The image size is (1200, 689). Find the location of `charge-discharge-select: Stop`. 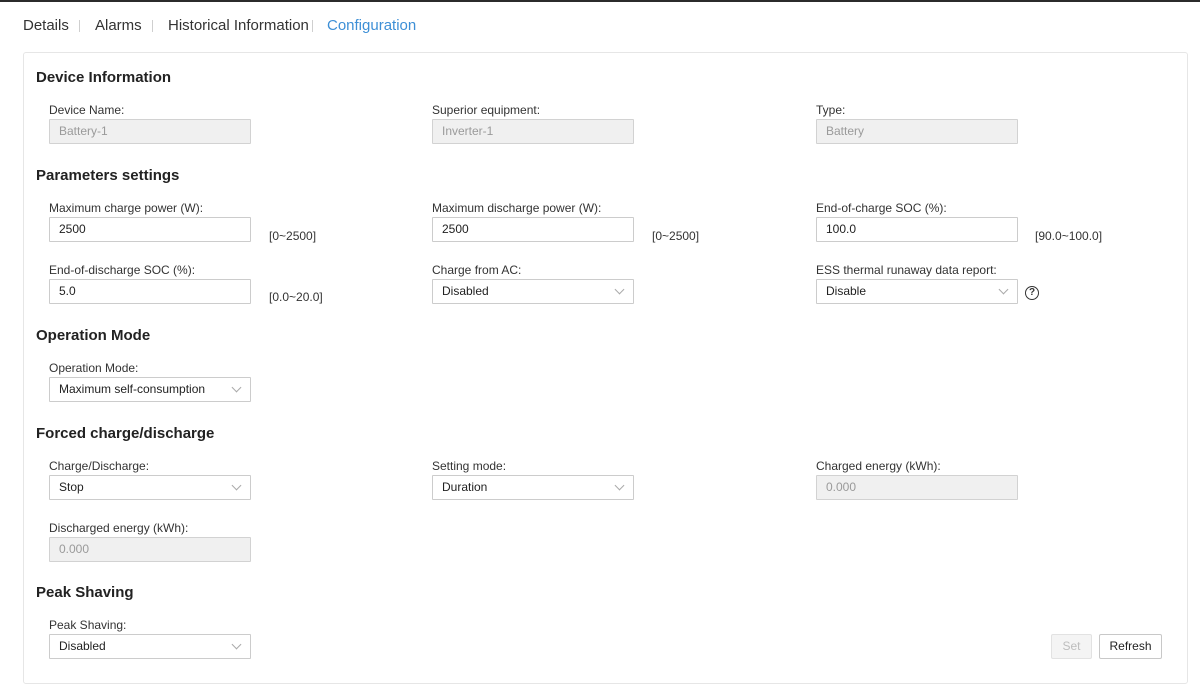

charge-discharge-select: Stop is located at coordinates (150, 487).